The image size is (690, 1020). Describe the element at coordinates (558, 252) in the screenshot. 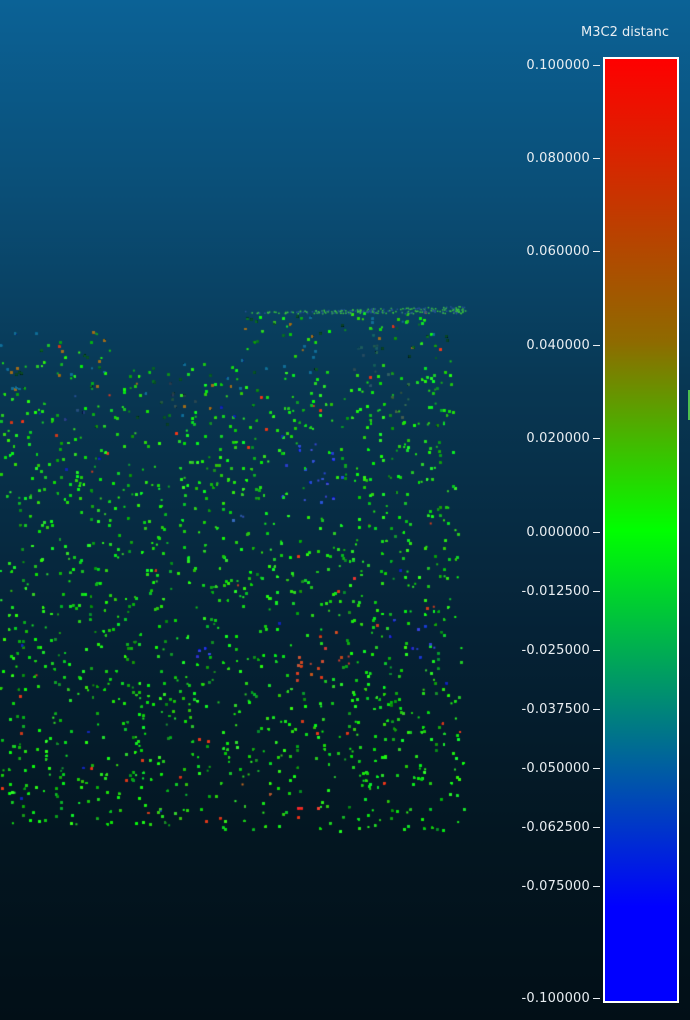

I see `tick-label: 0.060000` at that location.